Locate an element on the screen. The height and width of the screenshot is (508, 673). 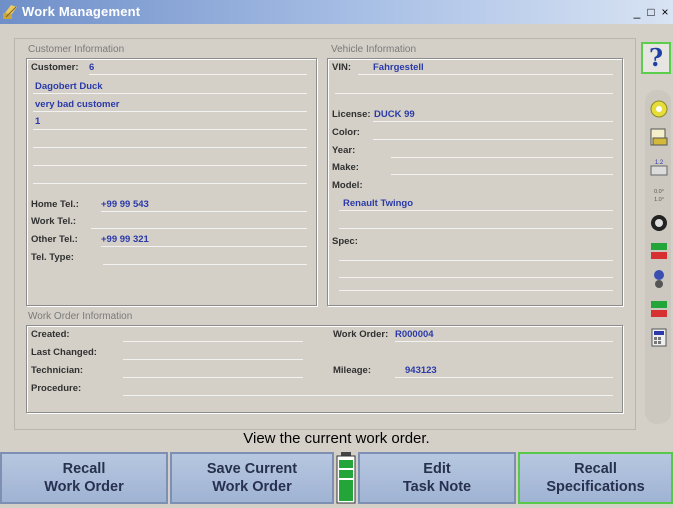
readings-icon: 0.0° 1.0° is located at coordinates (659, 195).